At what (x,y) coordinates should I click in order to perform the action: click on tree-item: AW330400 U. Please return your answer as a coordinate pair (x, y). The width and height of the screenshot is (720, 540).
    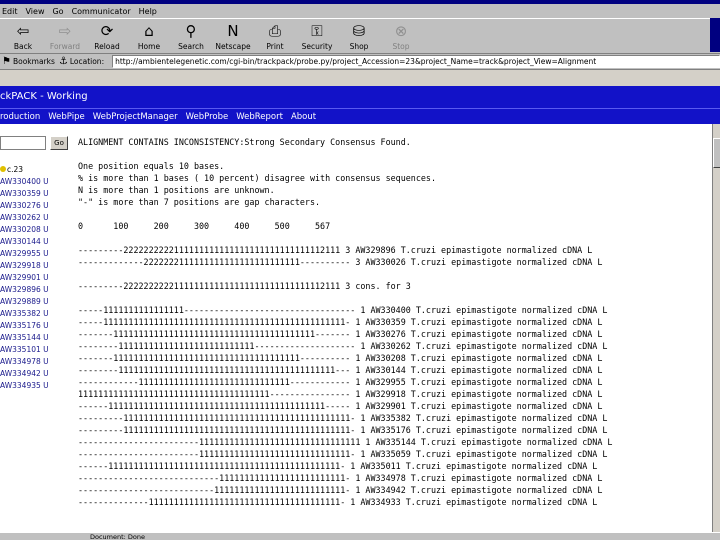
    Looking at the image, I should click on (35, 182).